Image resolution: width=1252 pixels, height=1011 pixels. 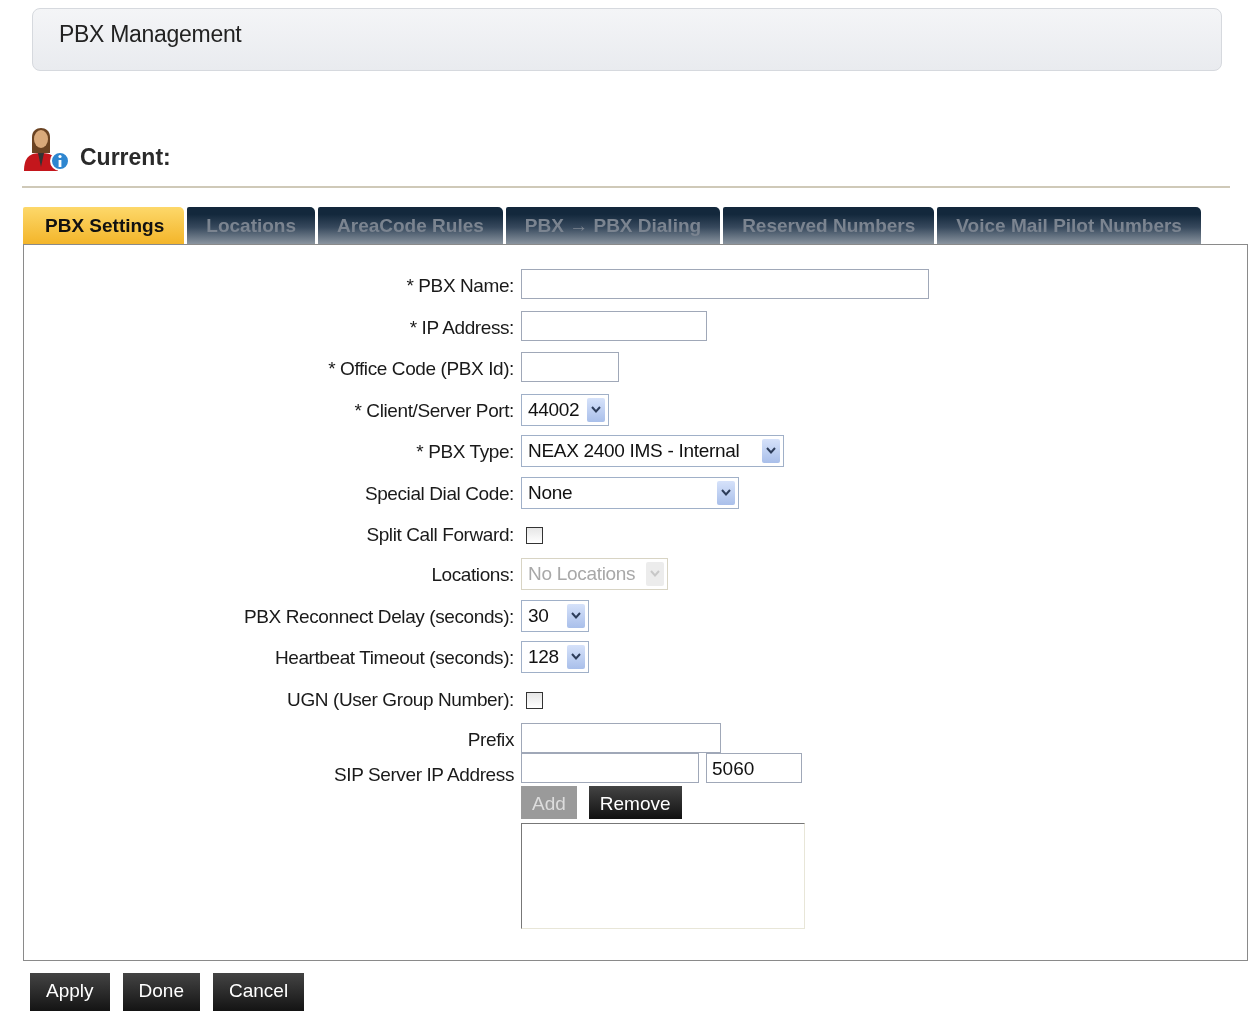 What do you see at coordinates (555, 657) in the screenshot?
I see `dropdown: 128` at bounding box center [555, 657].